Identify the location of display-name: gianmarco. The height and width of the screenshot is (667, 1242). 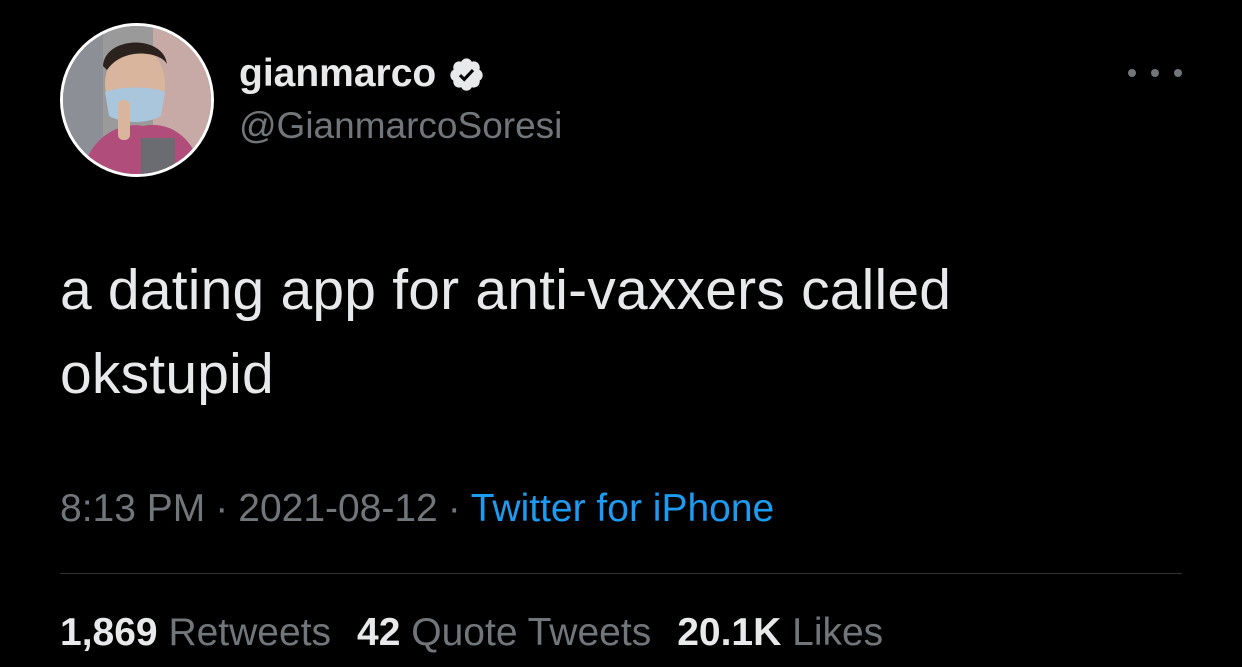
(362, 74).